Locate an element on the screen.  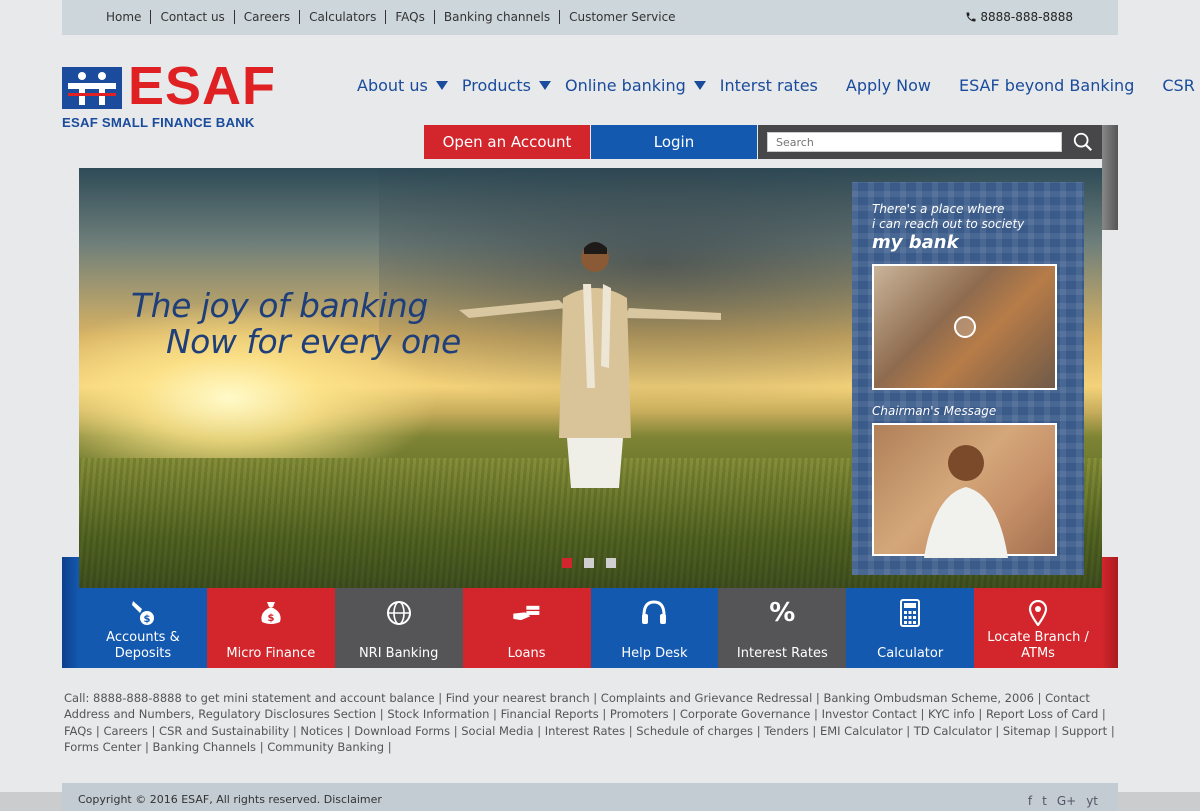
logo-subtitle: ESAF SMALL FINANCE BANK is located at coordinates (158, 122).